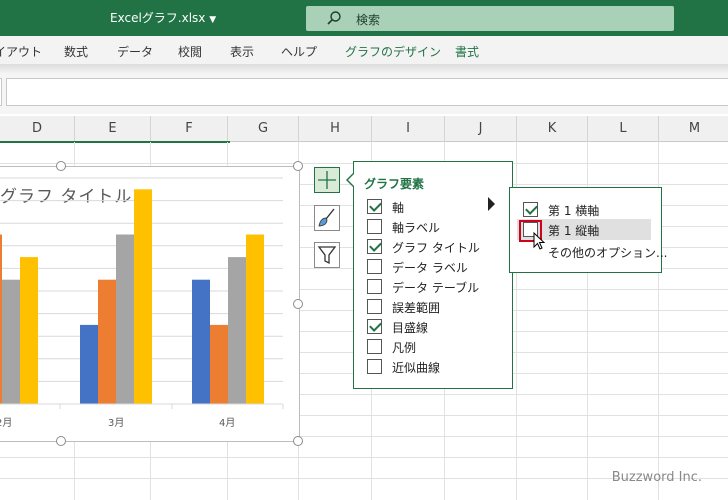 The width and height of the screenshot is (728, 500). I want to click on plus-icon, so click(327, 180).